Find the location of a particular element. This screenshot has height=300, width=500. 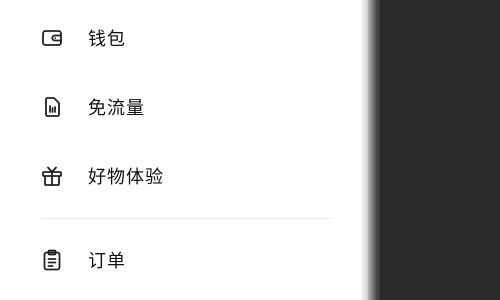

divider is located at coordinates (187, 218).